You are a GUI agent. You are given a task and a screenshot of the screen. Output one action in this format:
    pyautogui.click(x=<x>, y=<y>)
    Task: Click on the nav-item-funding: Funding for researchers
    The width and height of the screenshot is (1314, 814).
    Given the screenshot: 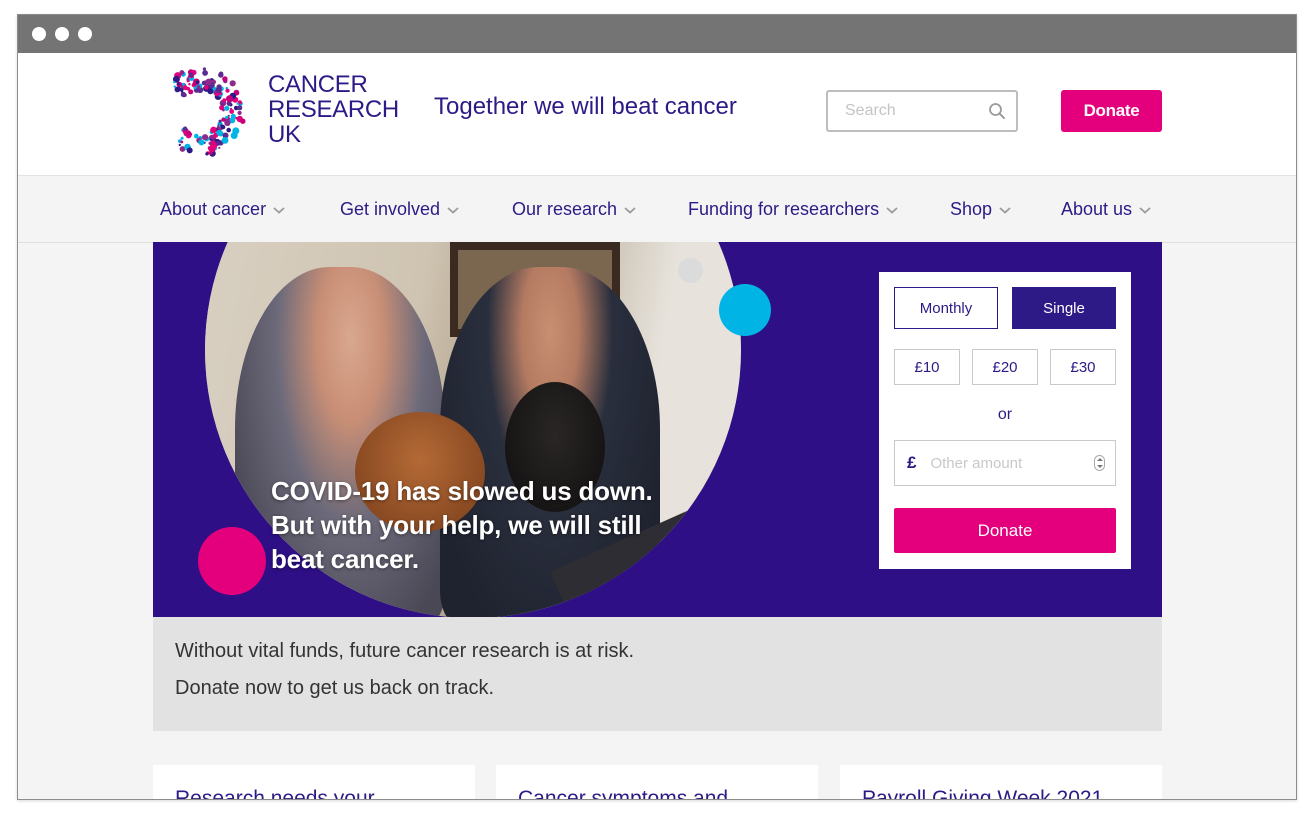 What is the action you would take?
    pyautogui.click(x=793, y=209)
    